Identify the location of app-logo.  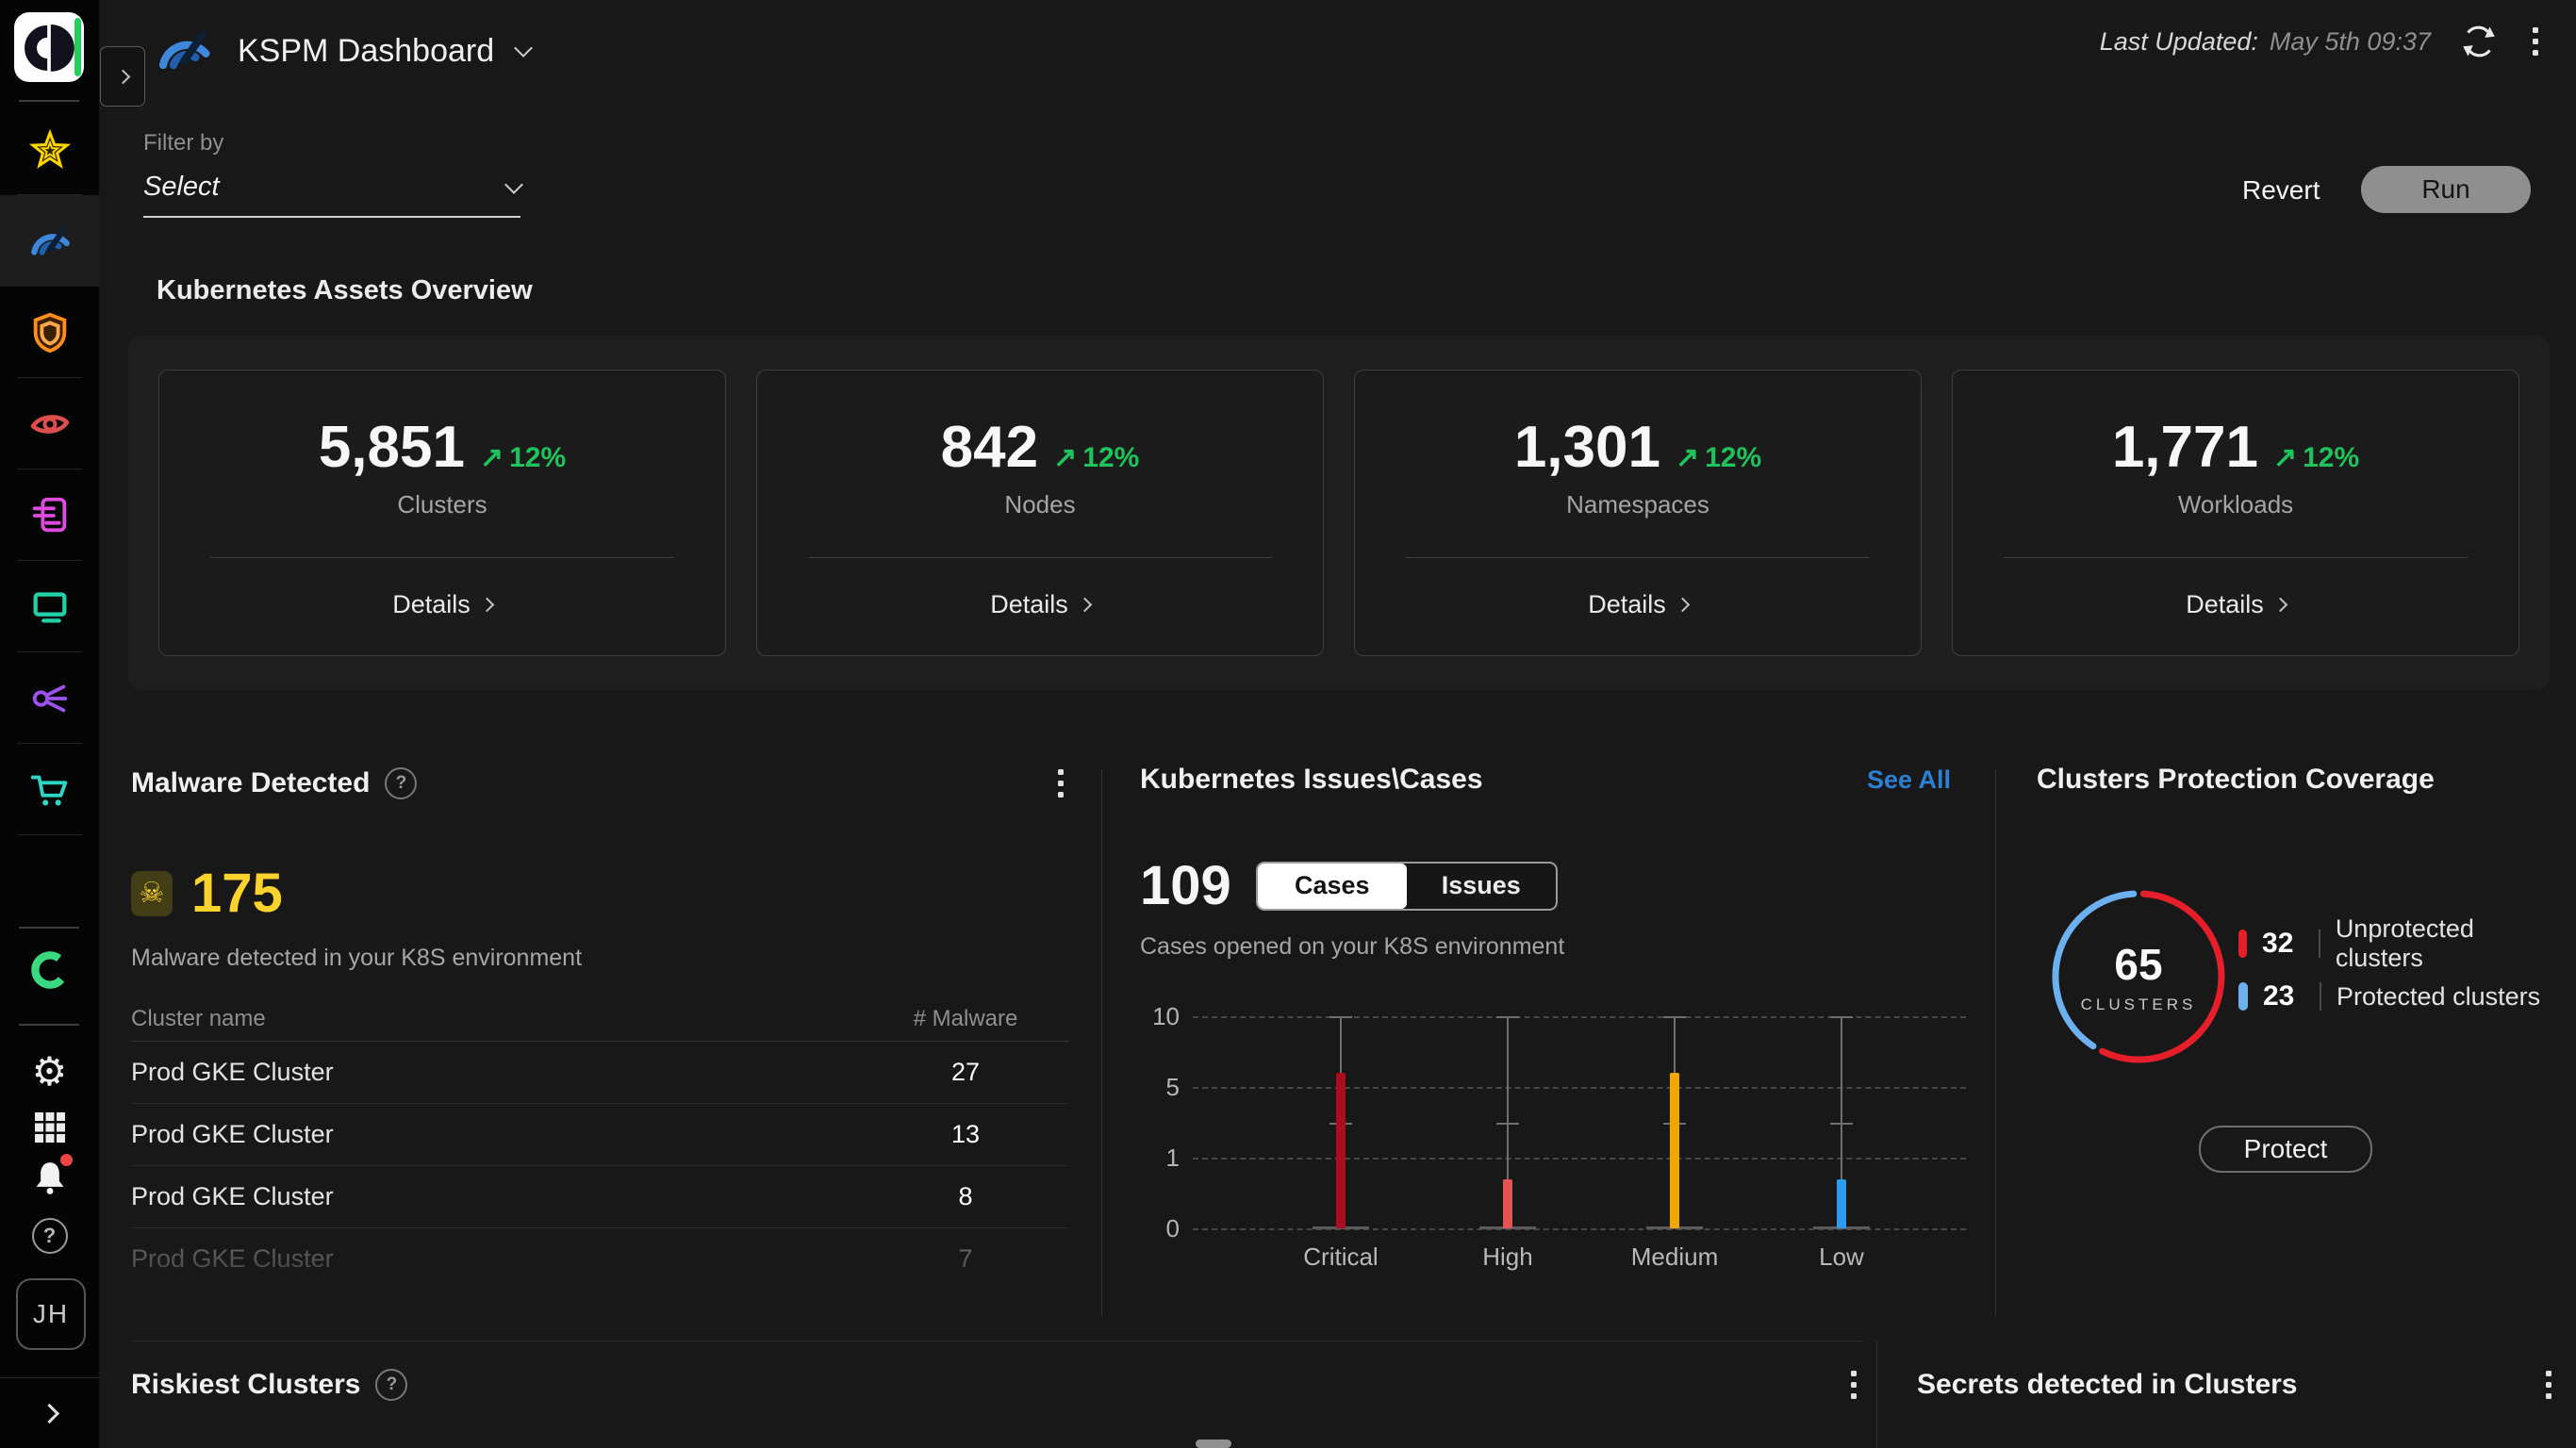
(49, 47).